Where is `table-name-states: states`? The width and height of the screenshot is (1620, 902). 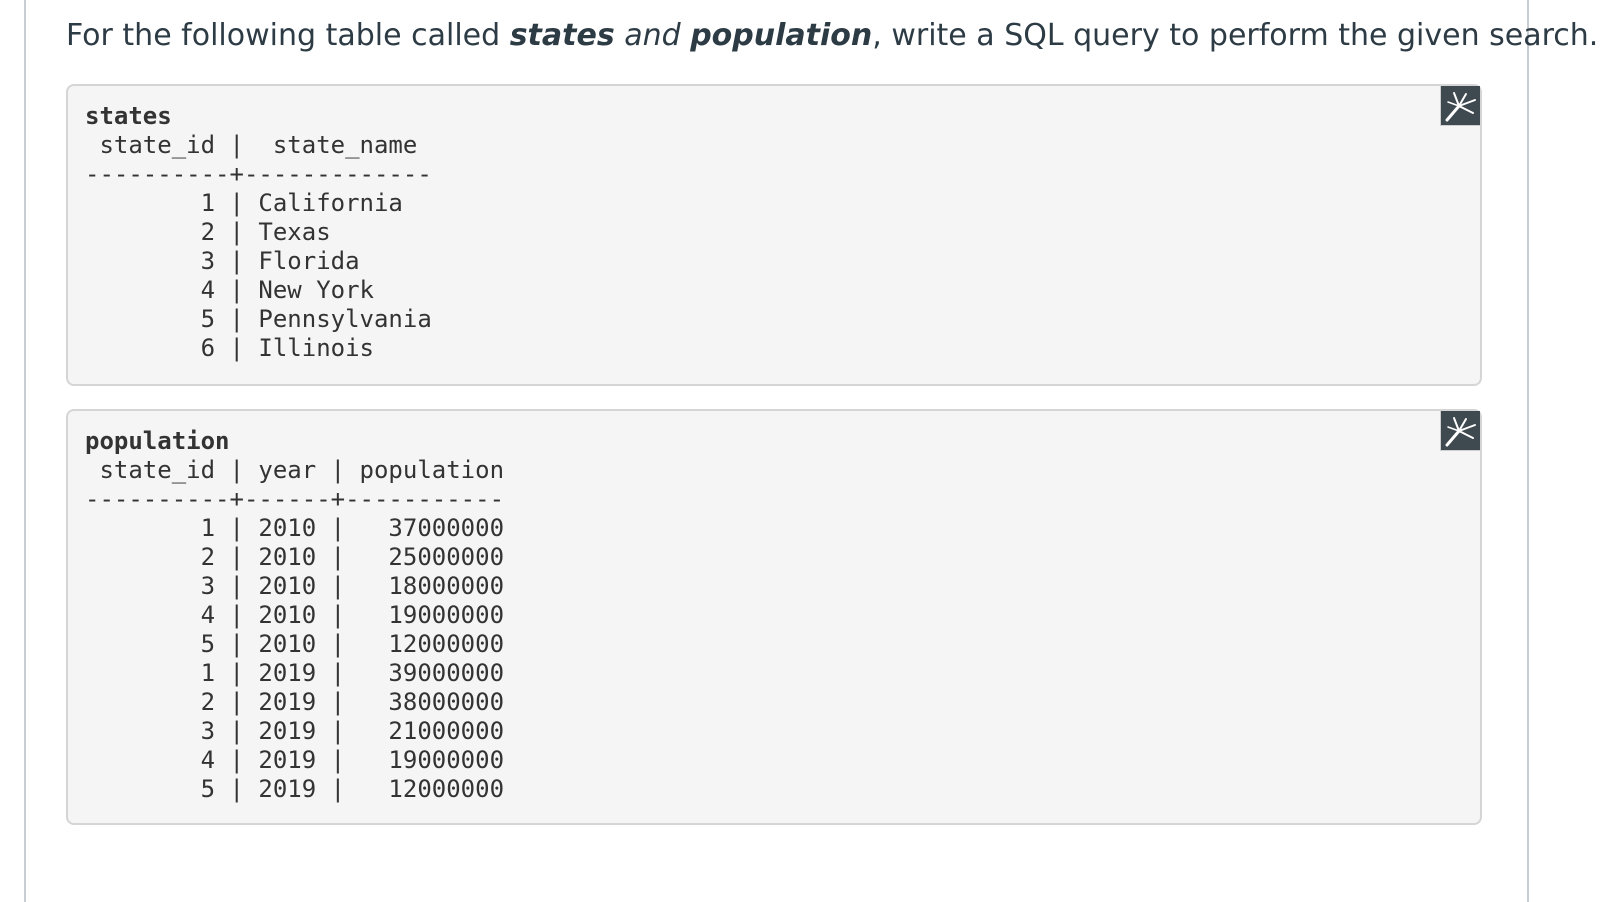 table-name-states: states is located at coordinates (562, 35).